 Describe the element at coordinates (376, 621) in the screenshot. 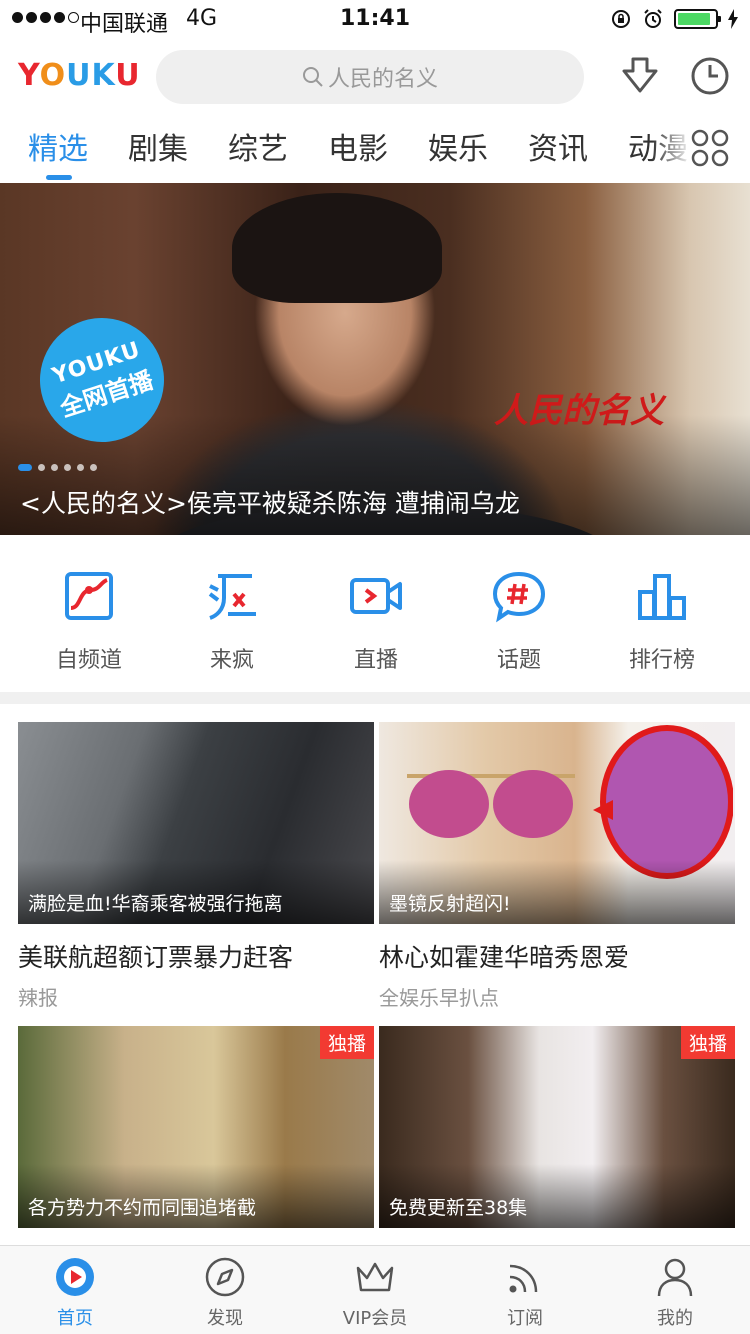

I see `quick-entry-live: 直播` at that location.